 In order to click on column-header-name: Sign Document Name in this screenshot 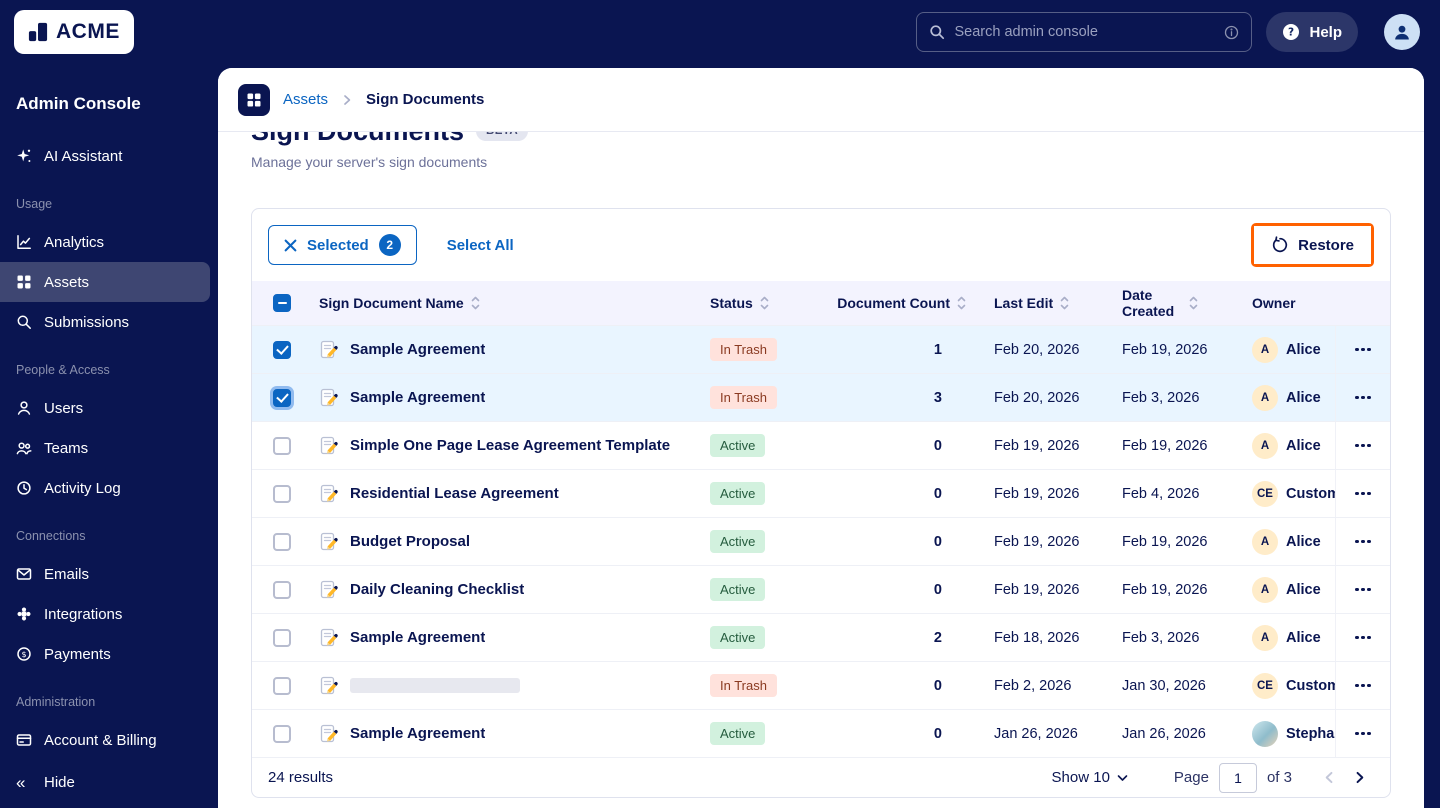, I will do `click(511, 303)`.